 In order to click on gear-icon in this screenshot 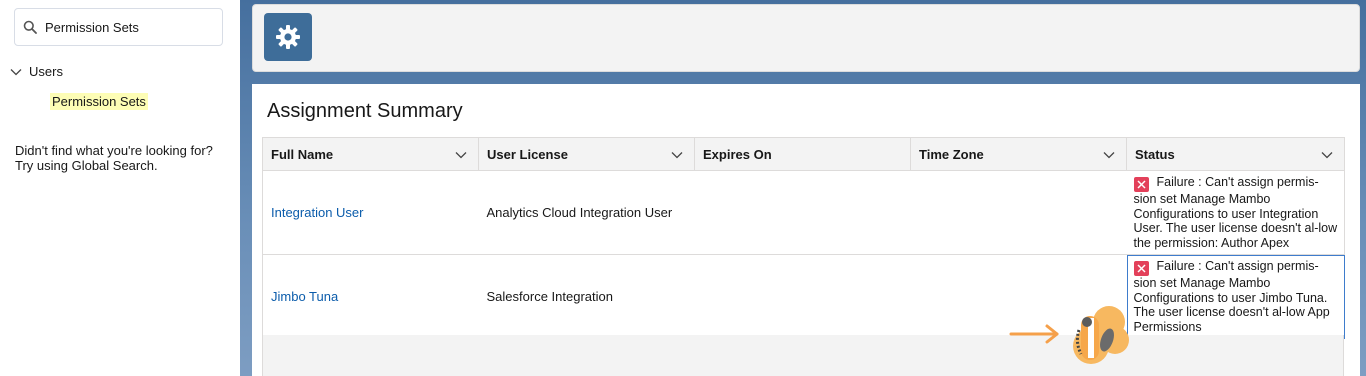, I will do `click(288, 37)`.